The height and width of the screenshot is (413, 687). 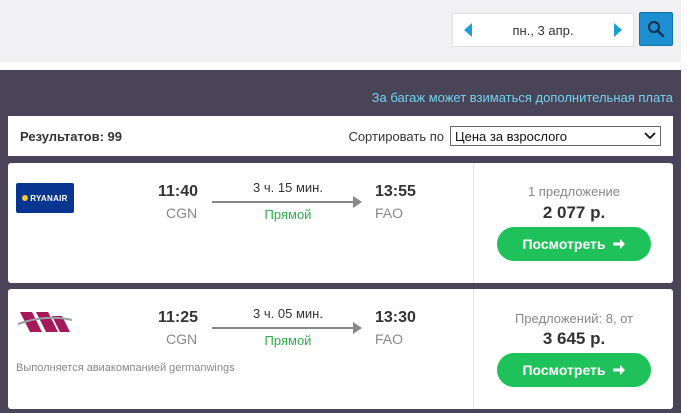 What do you see at coordinates (125, 368) in the screenshot?
I see `operated-by: Выполняется авиакомпанией germanwings` at bounding box center [125, 368].